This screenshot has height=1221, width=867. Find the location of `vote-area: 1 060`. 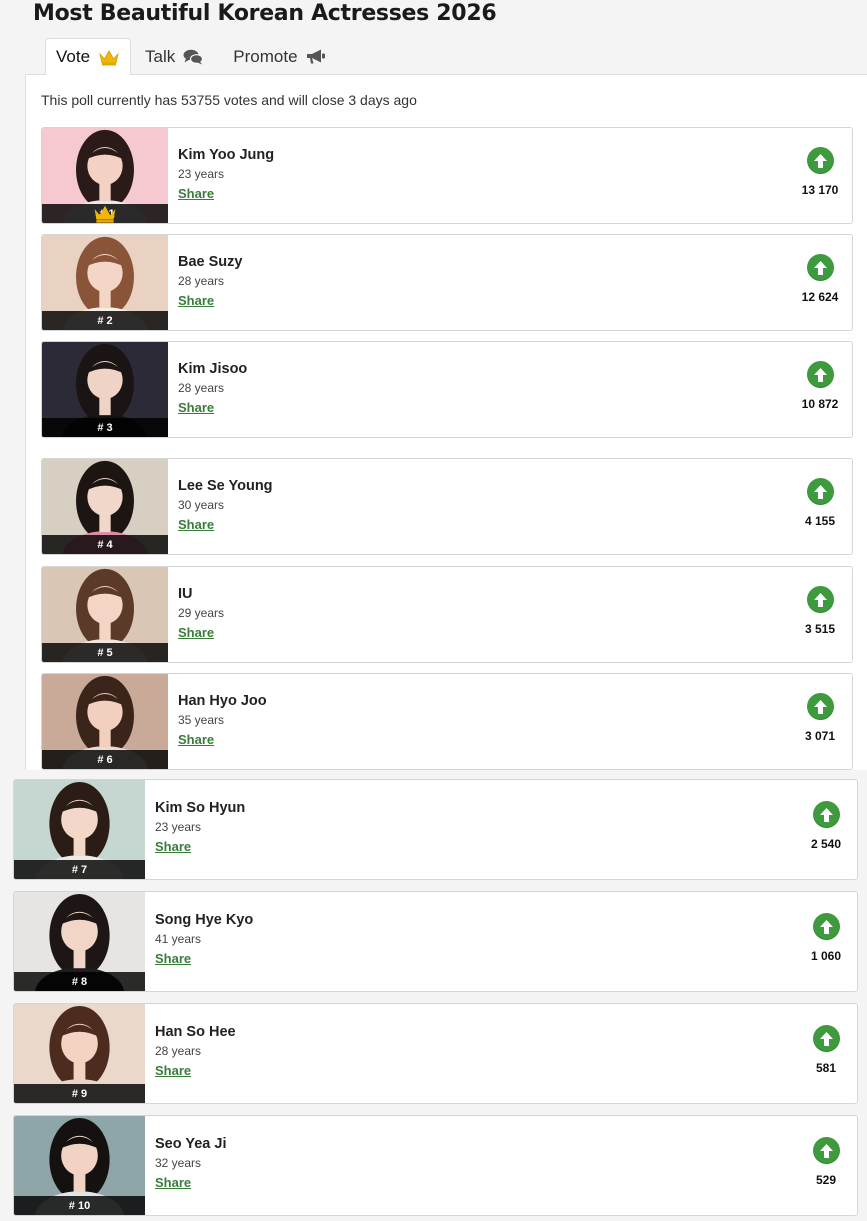

vote-area: 1 060 is located at coordinates (826, 927).